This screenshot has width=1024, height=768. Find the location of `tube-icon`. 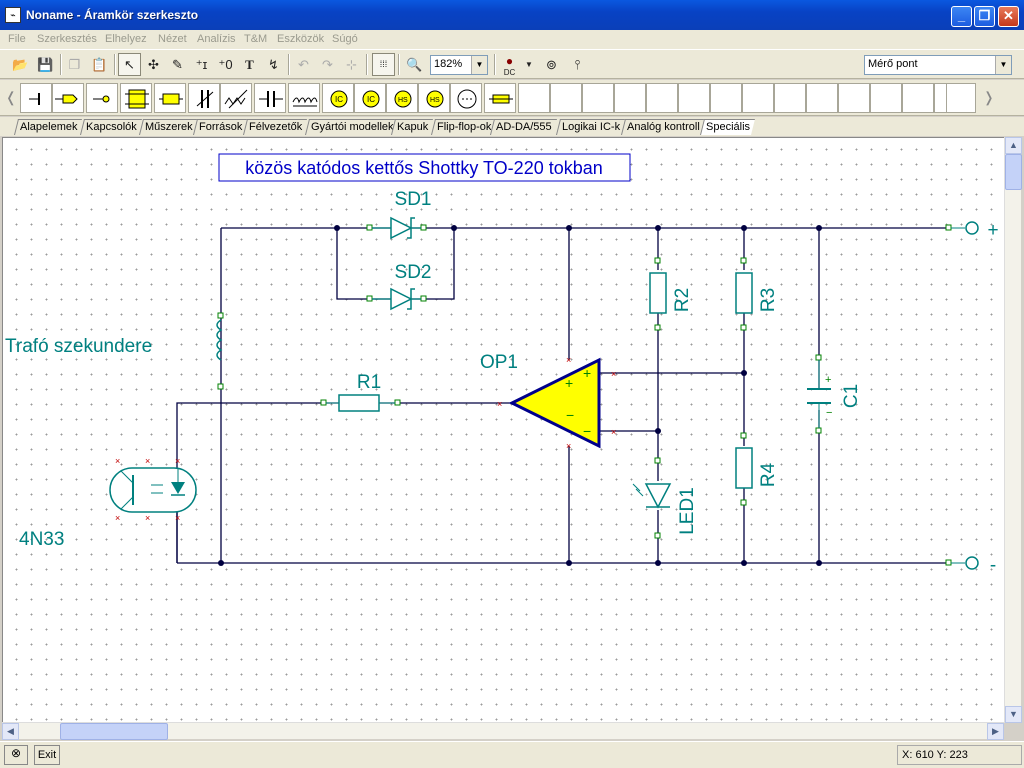

tube-icon is located at coordinates (466, 98).